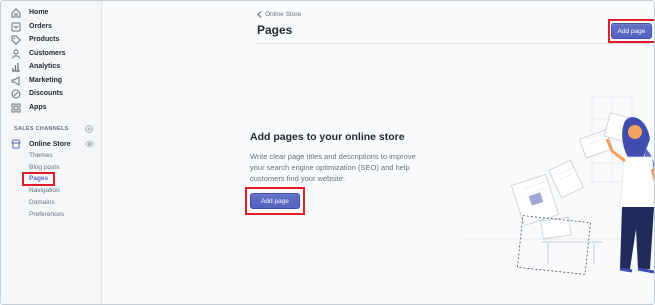  I want to click on sidebar-item-marketing: Marketing, so click(36, 80).